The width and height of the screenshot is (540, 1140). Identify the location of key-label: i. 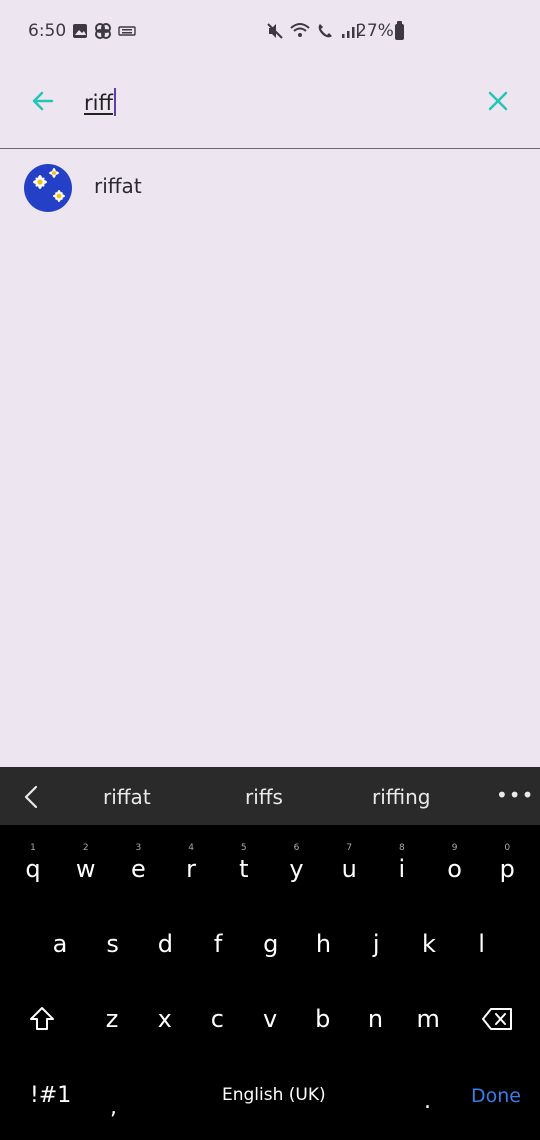
(402, 869).